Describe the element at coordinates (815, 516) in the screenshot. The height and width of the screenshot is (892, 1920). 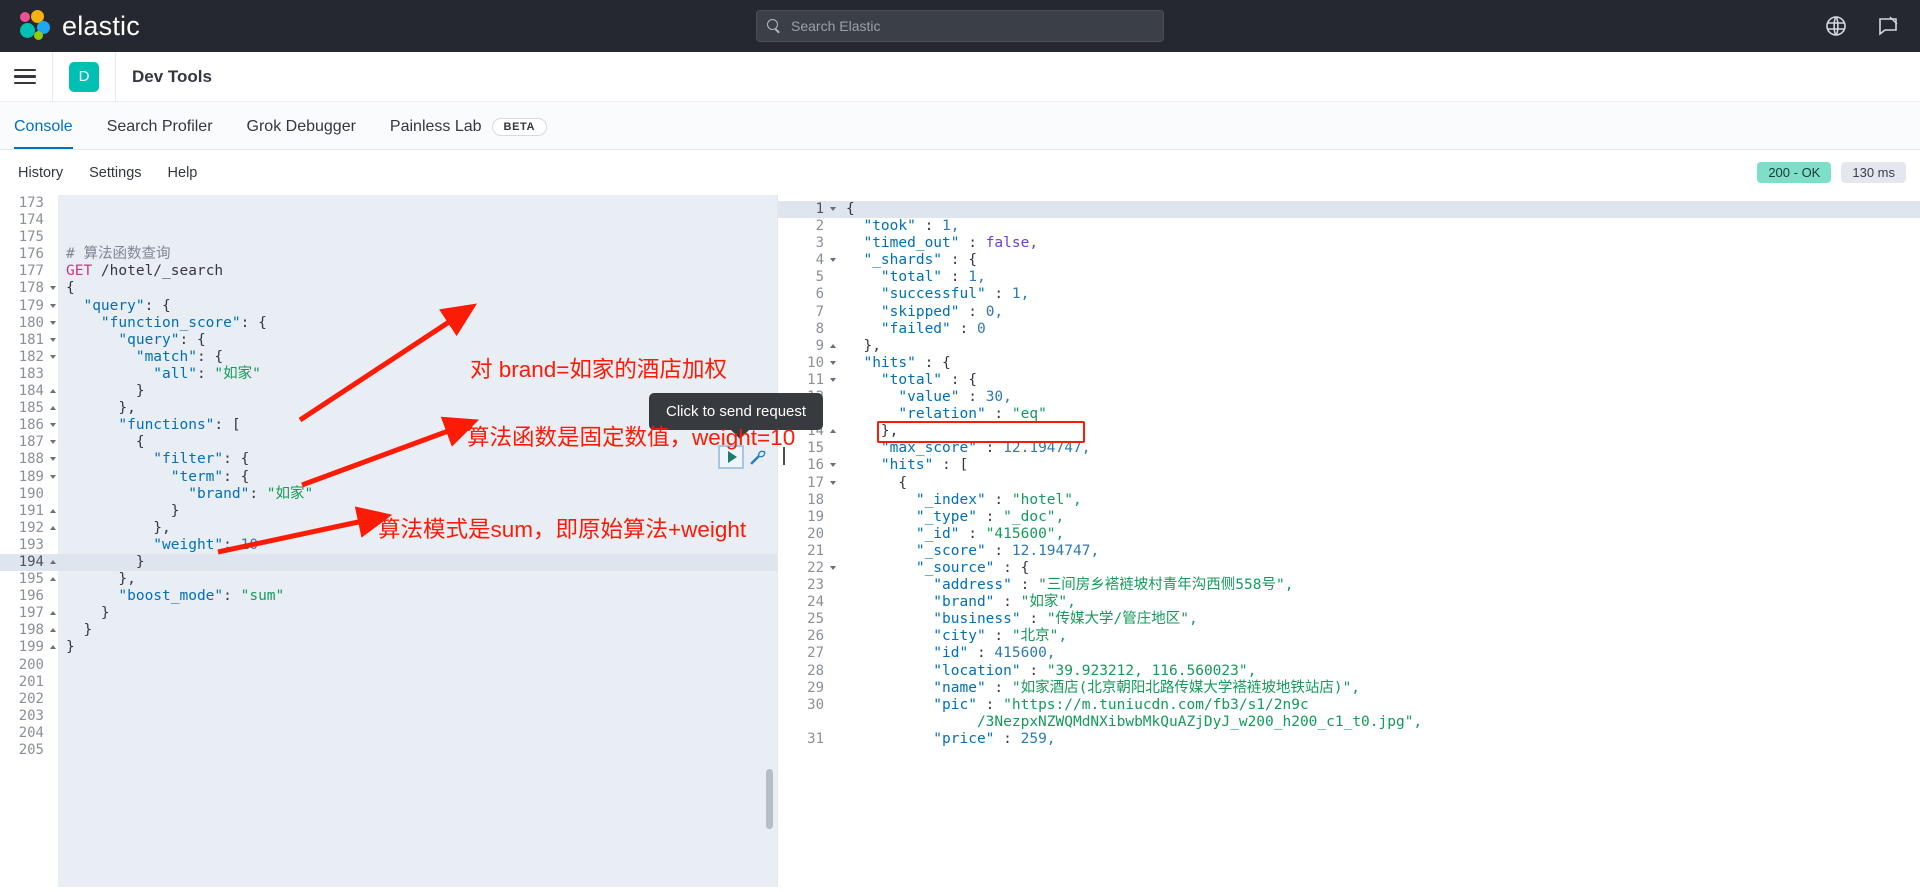
I see `line-number: 19` at that location.